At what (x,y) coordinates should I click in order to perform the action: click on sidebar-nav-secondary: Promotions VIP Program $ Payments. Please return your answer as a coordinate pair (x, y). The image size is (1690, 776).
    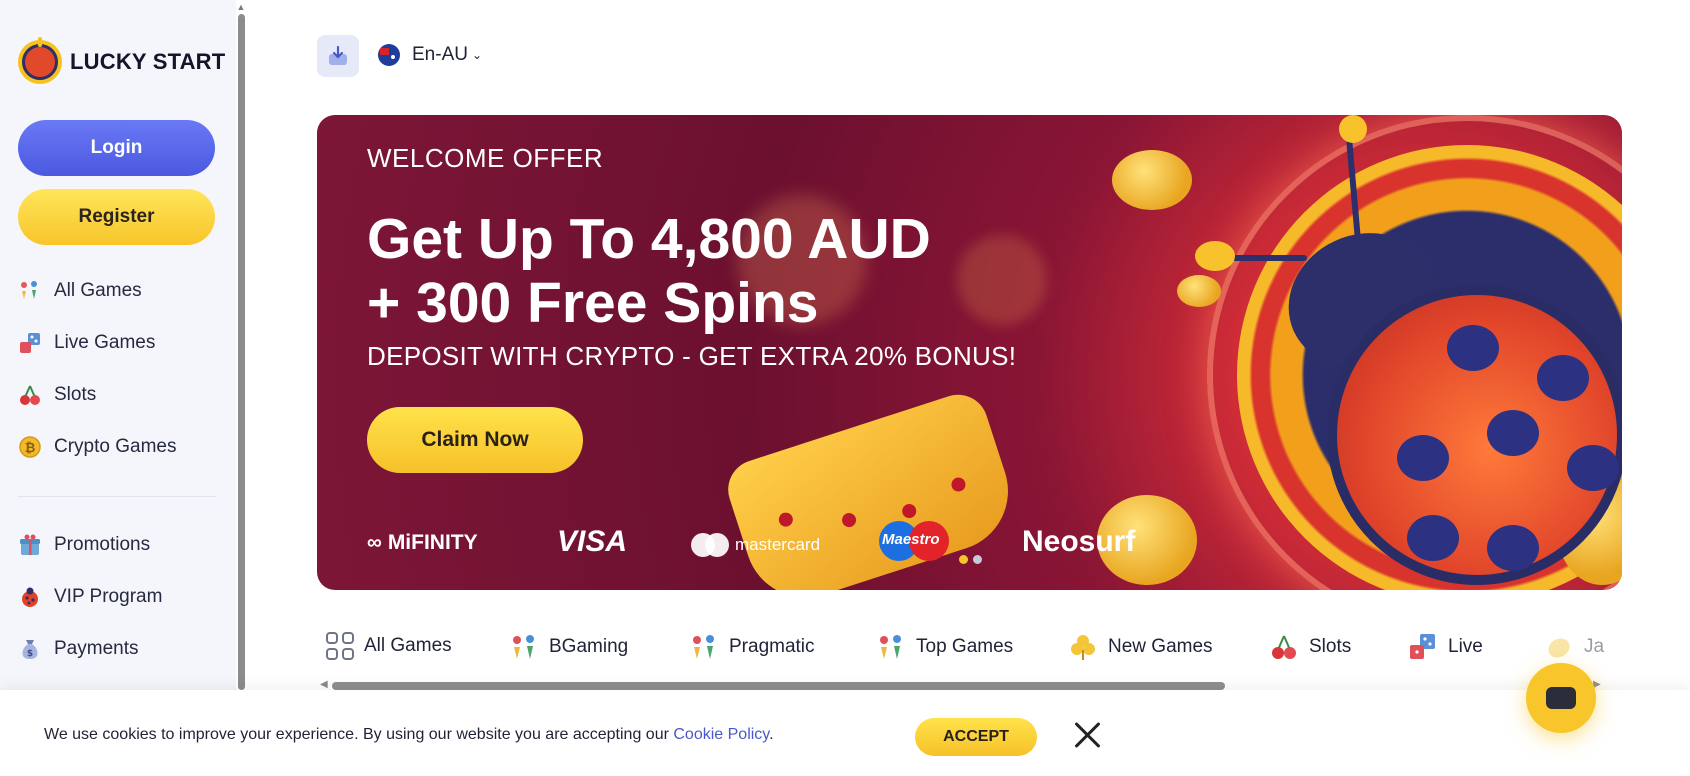
    Looking at the image, I should click on (118, 597).